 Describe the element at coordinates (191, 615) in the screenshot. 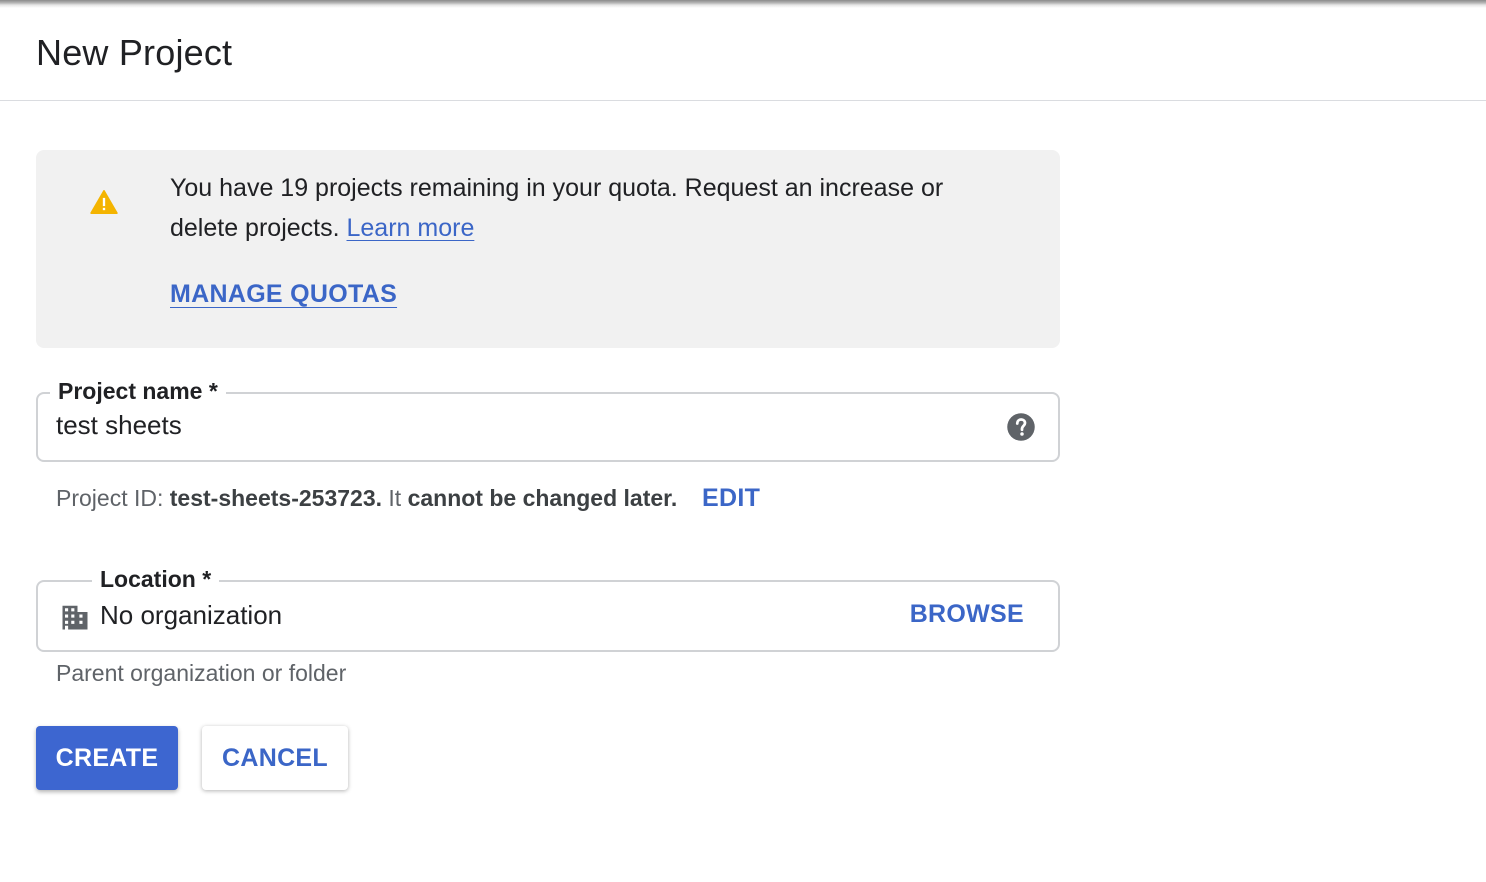

I see `location-value: No organization` at that location.